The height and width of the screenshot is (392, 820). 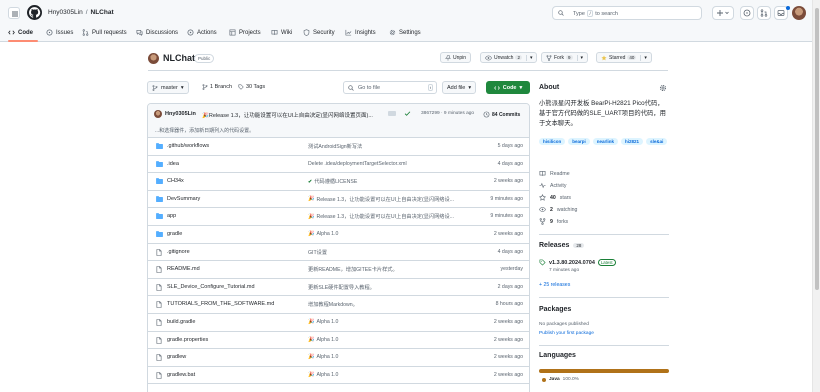 What do you see at coordinates (341, 287) in the screenshot?
I see `file-commit-message: 更新SLE硬件配置导入教程。` at bounding box center [341, 287].